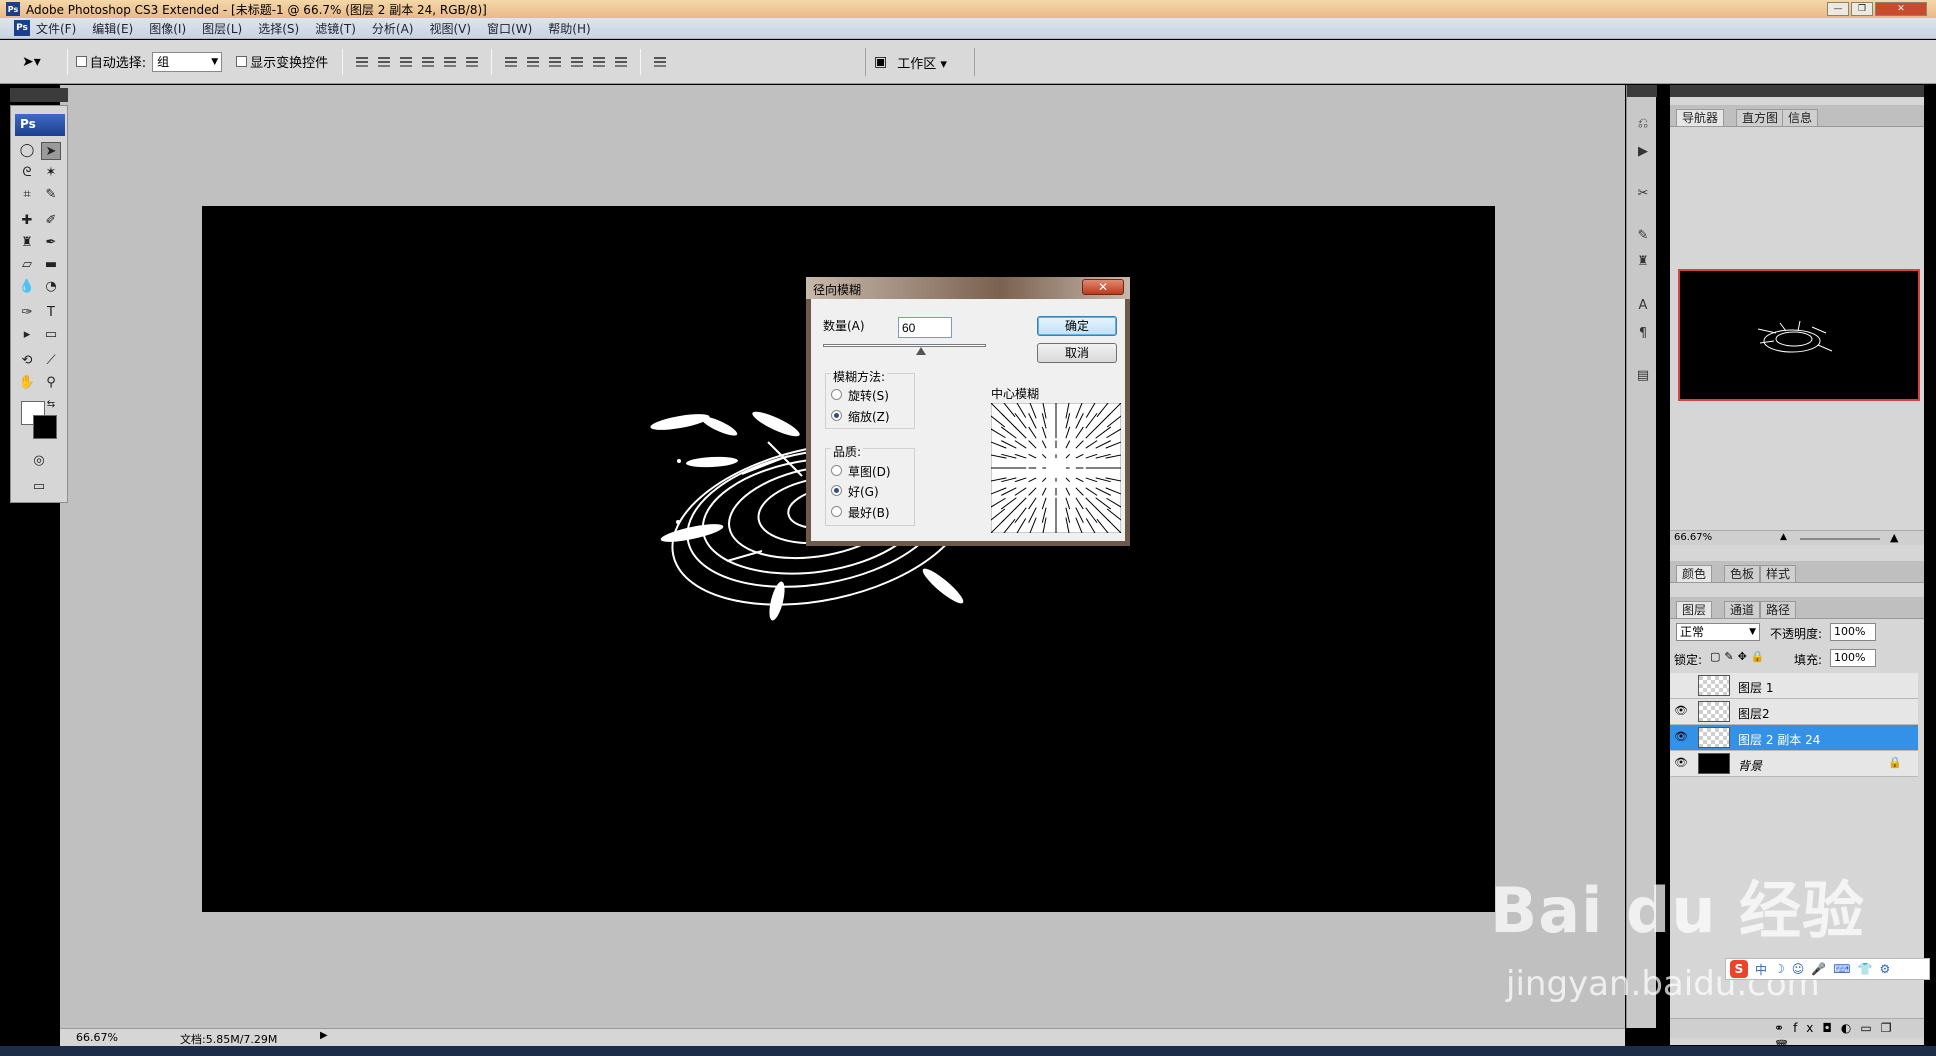 The image size is (1936, 1056). I want to click on tab-info: 信息, so click(1800, 117).